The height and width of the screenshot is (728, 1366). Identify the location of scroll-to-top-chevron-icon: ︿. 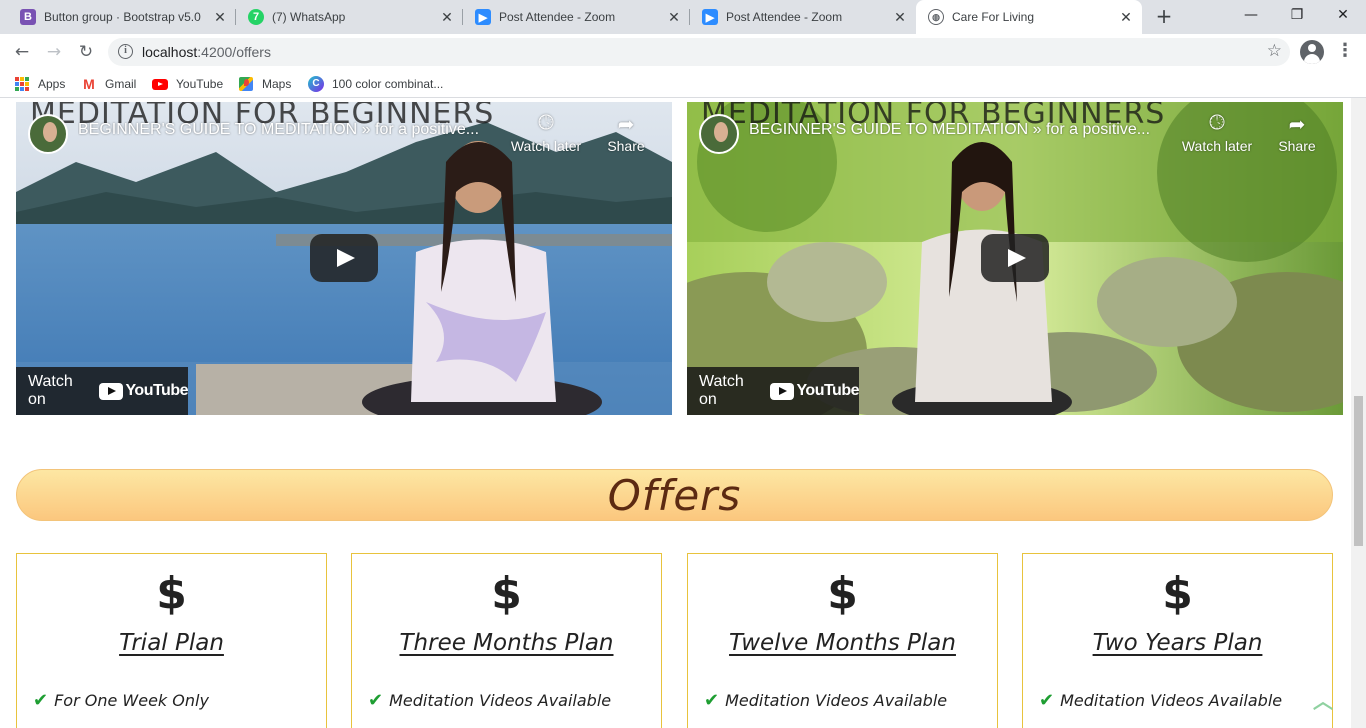
(1323, 701).